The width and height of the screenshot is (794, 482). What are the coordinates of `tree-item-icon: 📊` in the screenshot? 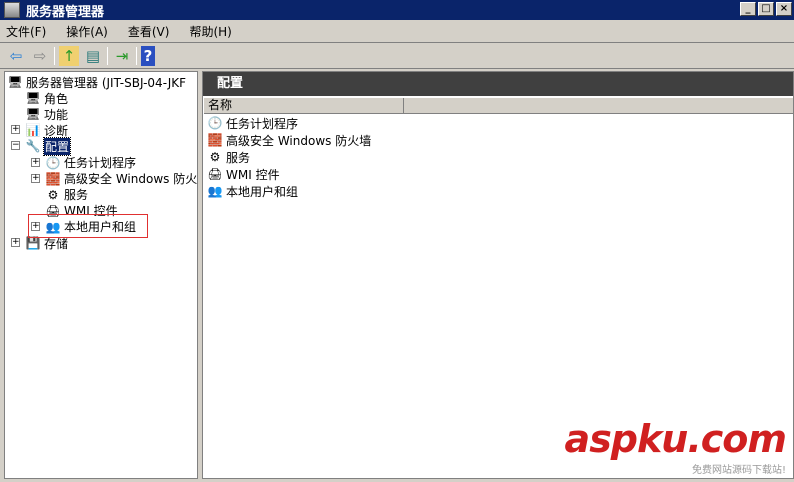 It's located at (33, 130).